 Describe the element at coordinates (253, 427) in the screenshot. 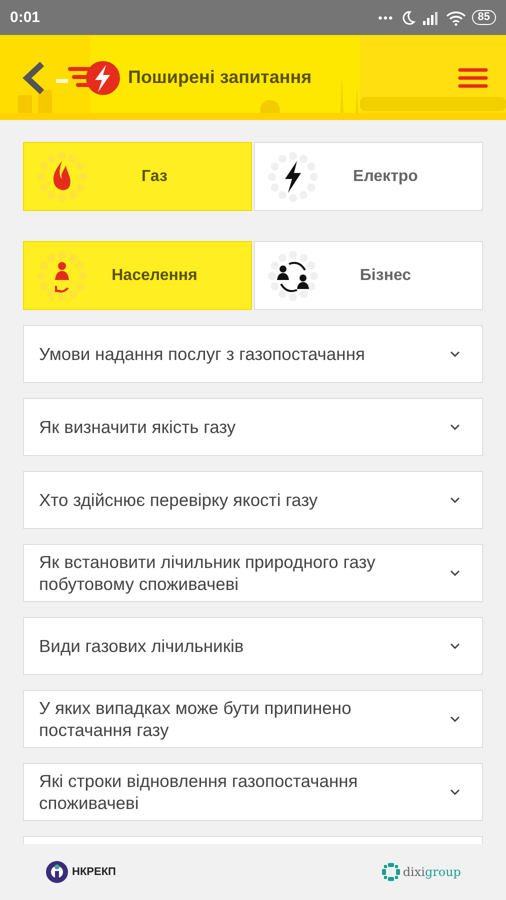

I see `faq-item: Як визначити якість газу` at that location.